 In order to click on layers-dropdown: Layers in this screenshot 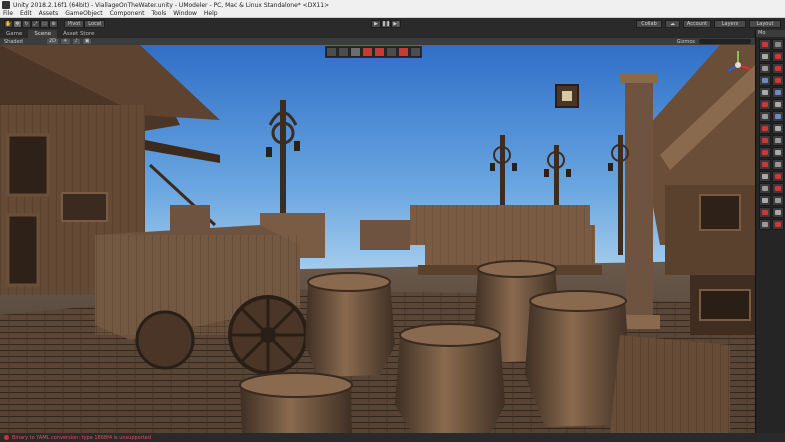, I will do `click(730, 24)`.